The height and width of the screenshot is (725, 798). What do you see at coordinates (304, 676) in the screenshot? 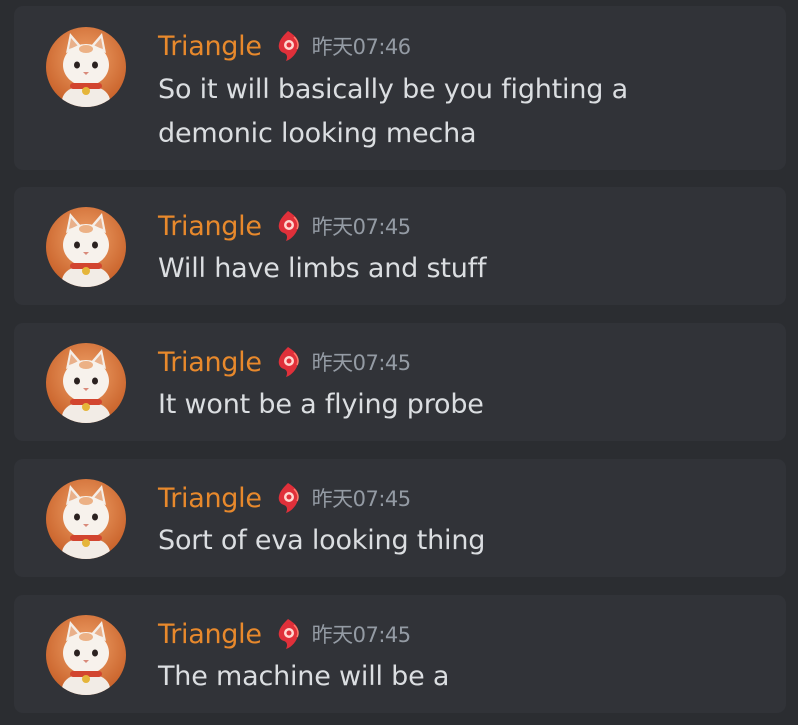
I see `message-line: The machine will be a` at bounding box center [304, 676].